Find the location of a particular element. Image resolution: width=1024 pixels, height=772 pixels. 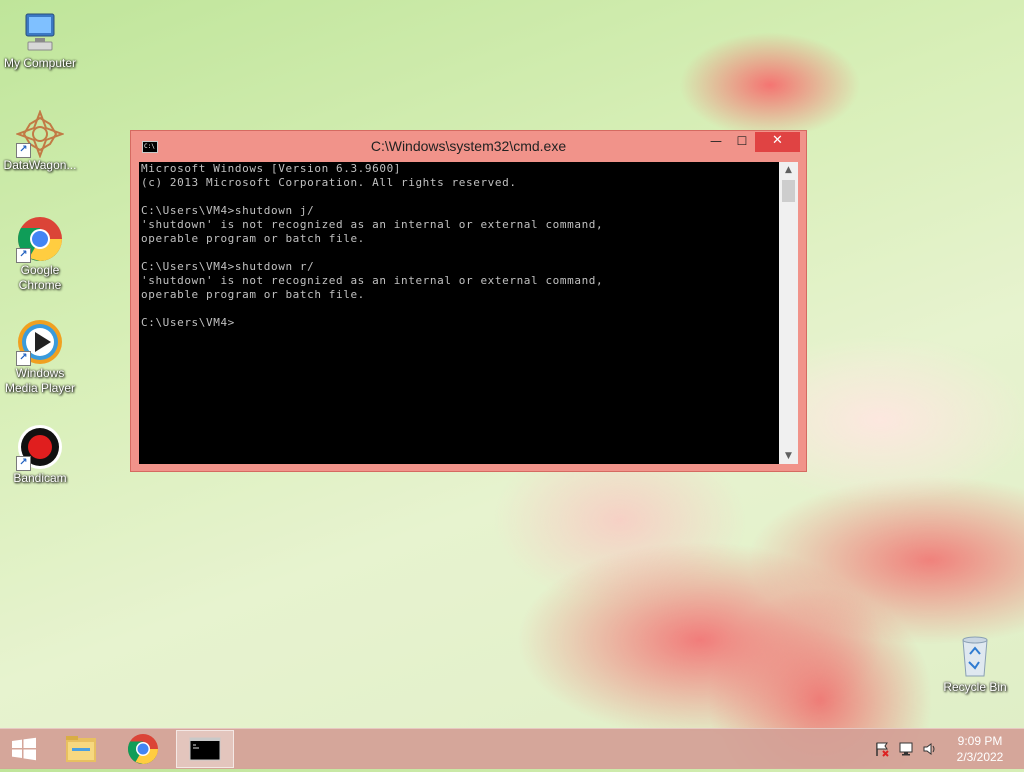

desktop-icon-google-chrome: ↗ Google Chrome is located at coordinates (40, 254).